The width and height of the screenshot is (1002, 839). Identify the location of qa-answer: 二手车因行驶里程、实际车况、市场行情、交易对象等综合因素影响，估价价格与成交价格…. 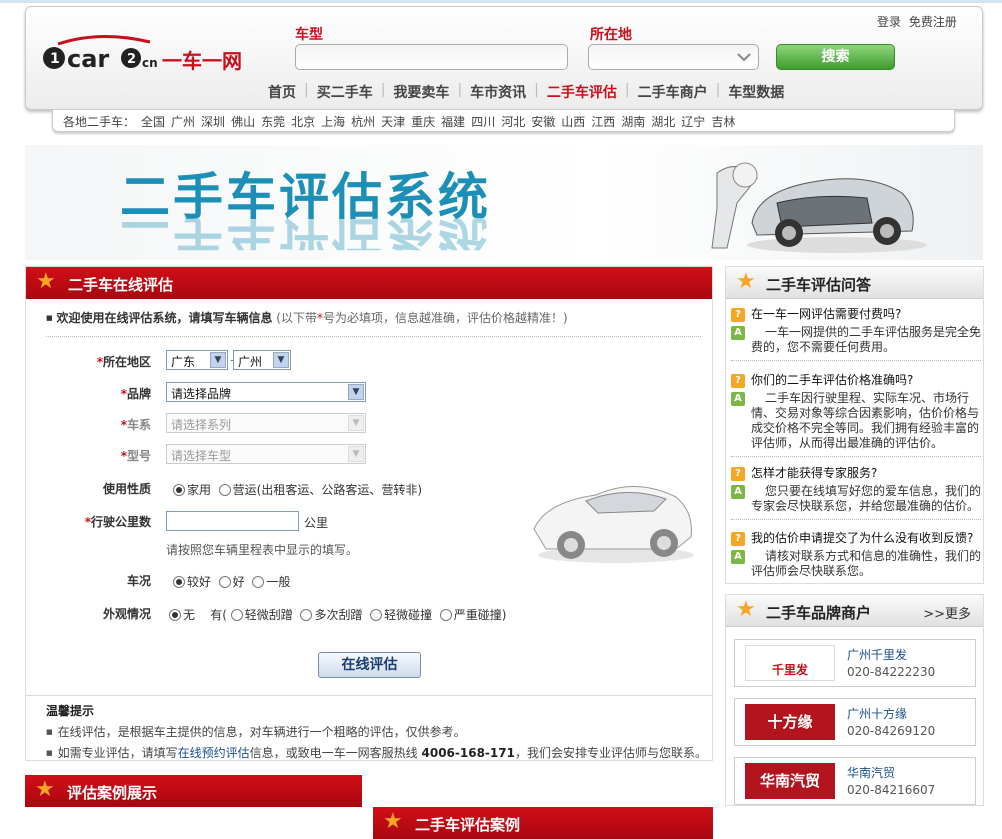
(865, 420).